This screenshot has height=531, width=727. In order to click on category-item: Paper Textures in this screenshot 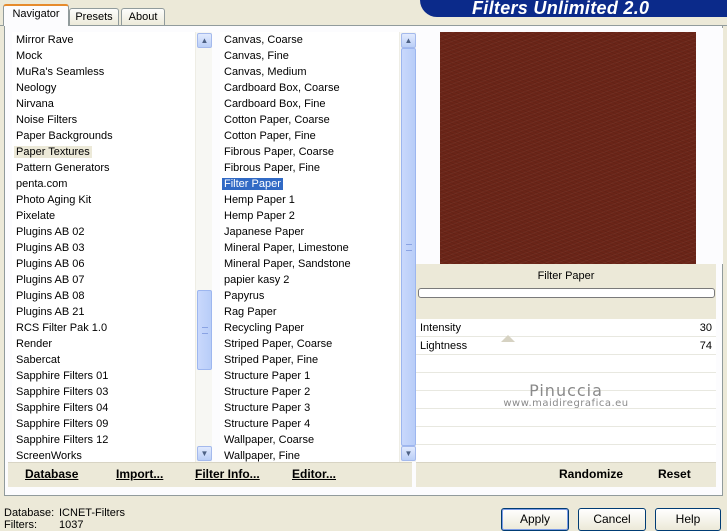, I will do `click(112, 152)`.